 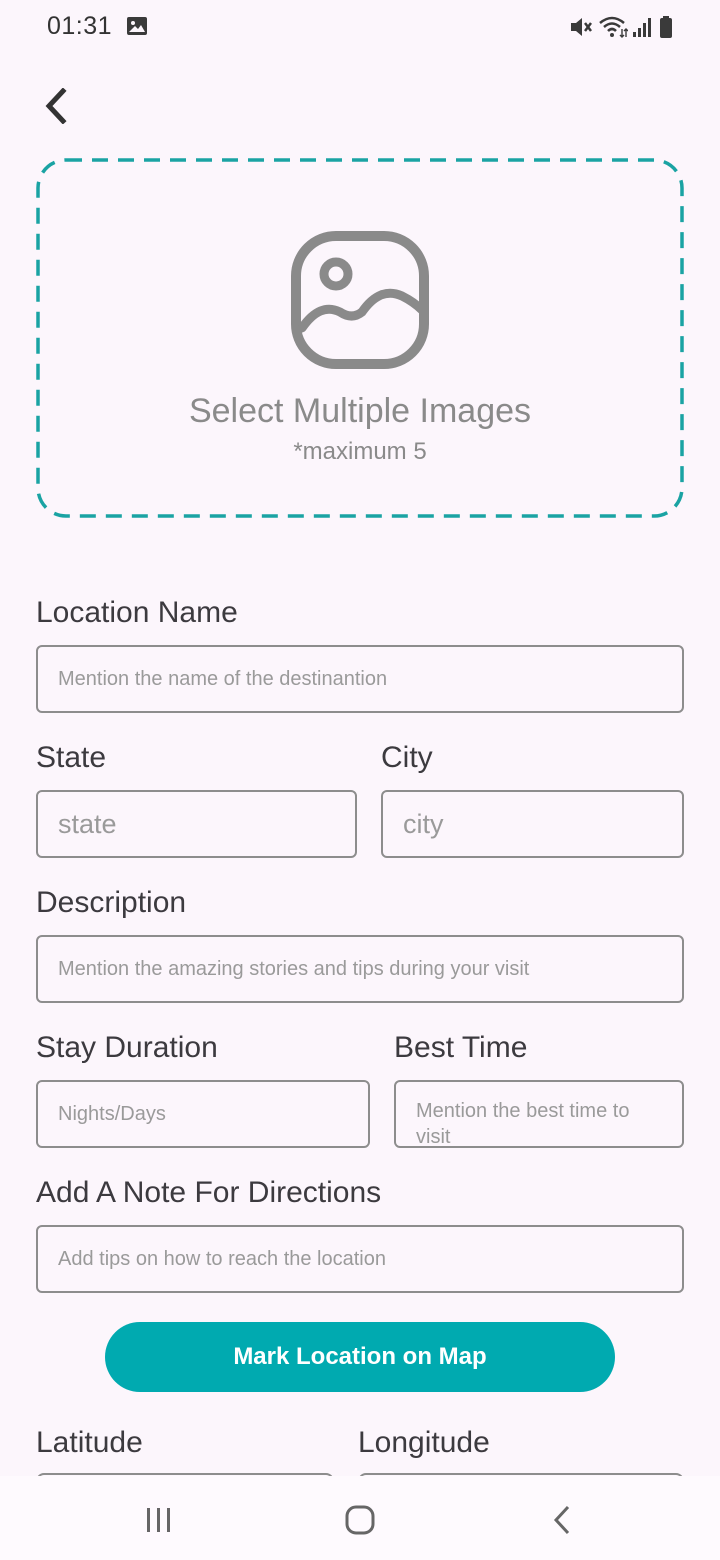 I want to click on system-back-button, so click(x=562, y=1520).